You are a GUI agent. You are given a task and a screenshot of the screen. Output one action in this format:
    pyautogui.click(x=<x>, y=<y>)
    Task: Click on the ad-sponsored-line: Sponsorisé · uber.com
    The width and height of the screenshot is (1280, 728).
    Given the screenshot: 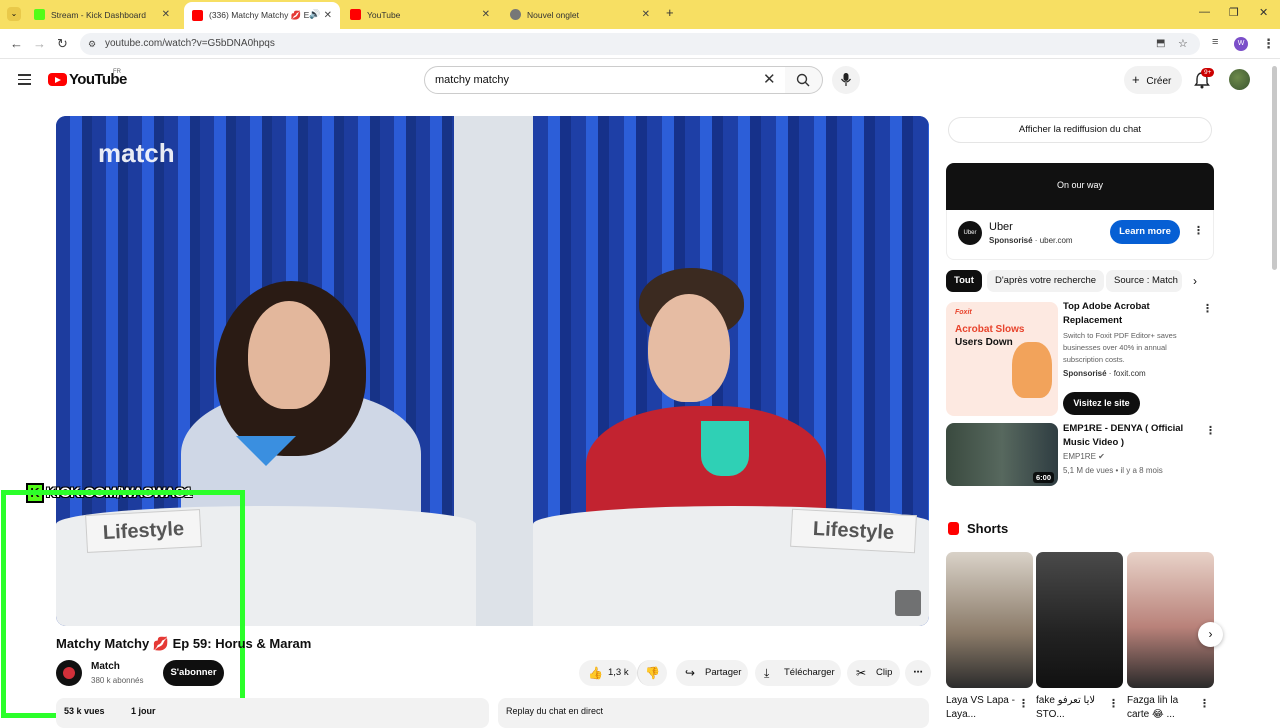 What is the action you would take?
    pyautogui.click(x=1031, y=240)
    